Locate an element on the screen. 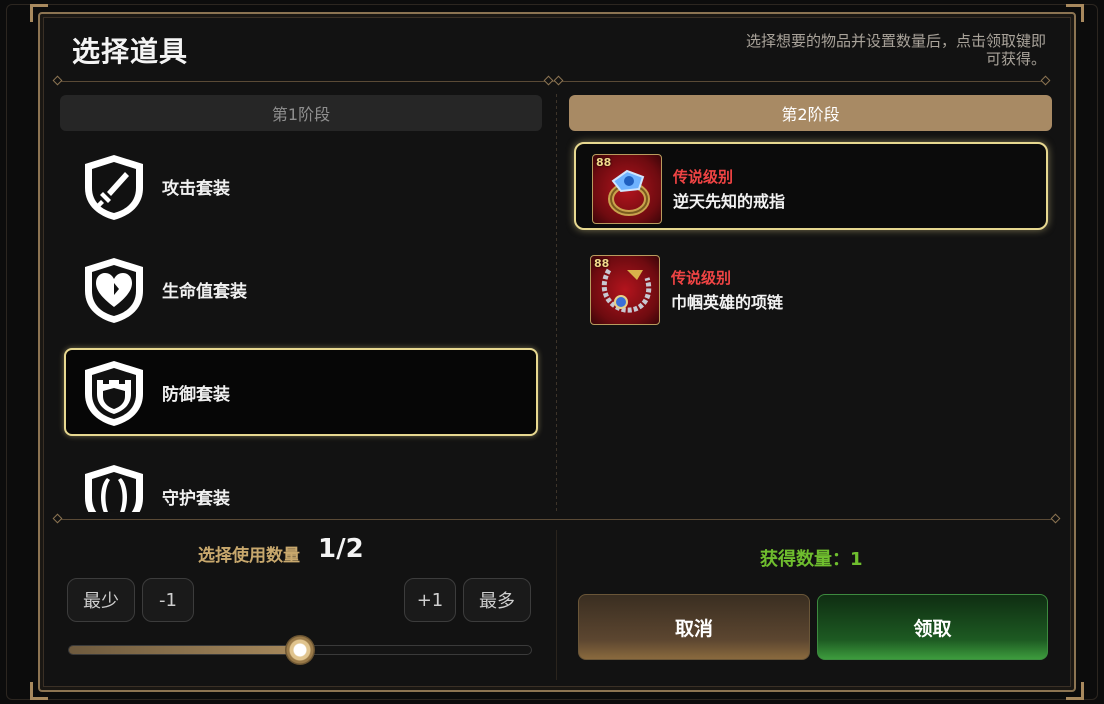 This screenshot has width=1104, height=704. set-item-label: 守护套装 is located at coordinates (196, 499).